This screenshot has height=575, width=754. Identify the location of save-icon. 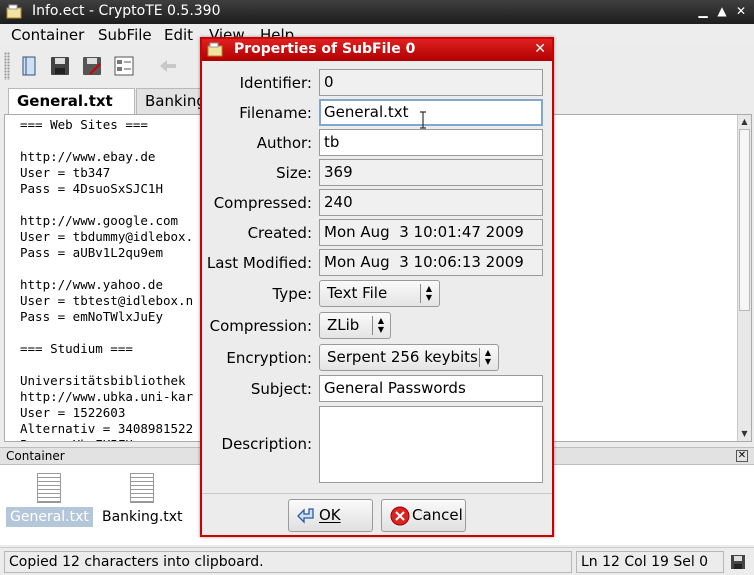
(60, 66).